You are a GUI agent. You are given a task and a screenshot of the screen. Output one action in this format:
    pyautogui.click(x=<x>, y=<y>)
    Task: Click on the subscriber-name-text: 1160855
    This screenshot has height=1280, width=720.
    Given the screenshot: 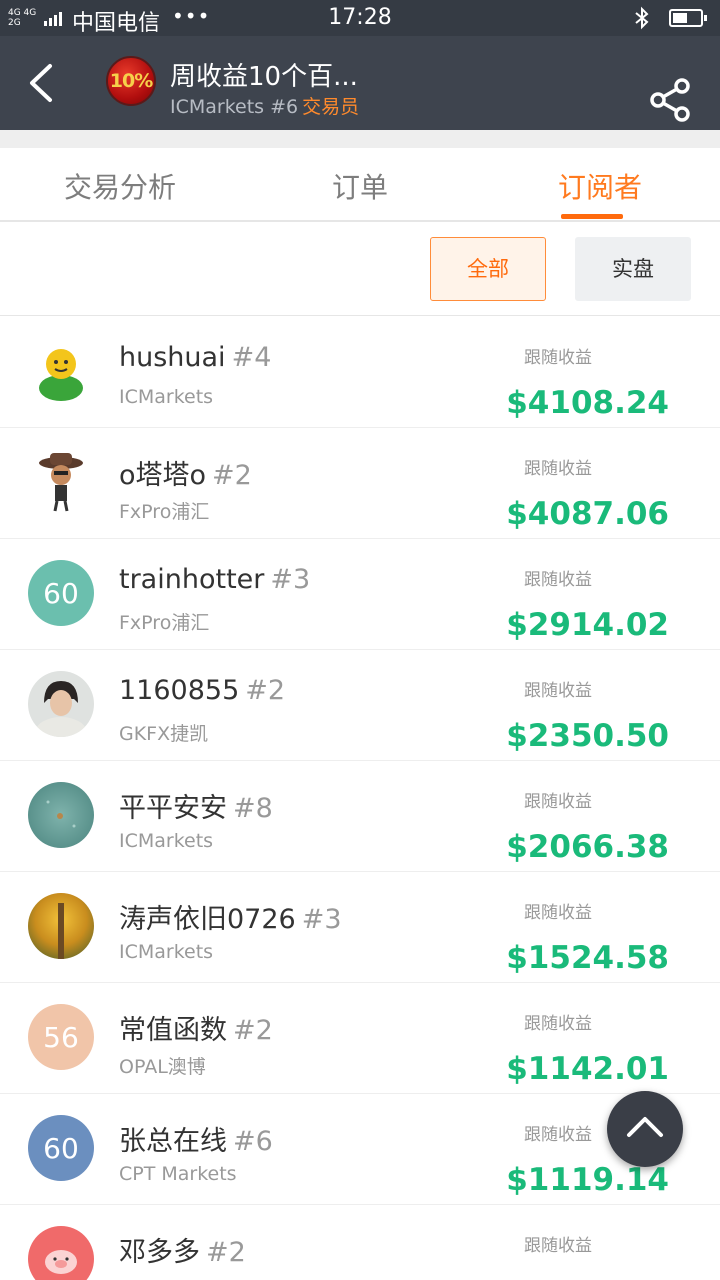 What is the action you would take?
    pyautogui.click(x=179, y=690)
    